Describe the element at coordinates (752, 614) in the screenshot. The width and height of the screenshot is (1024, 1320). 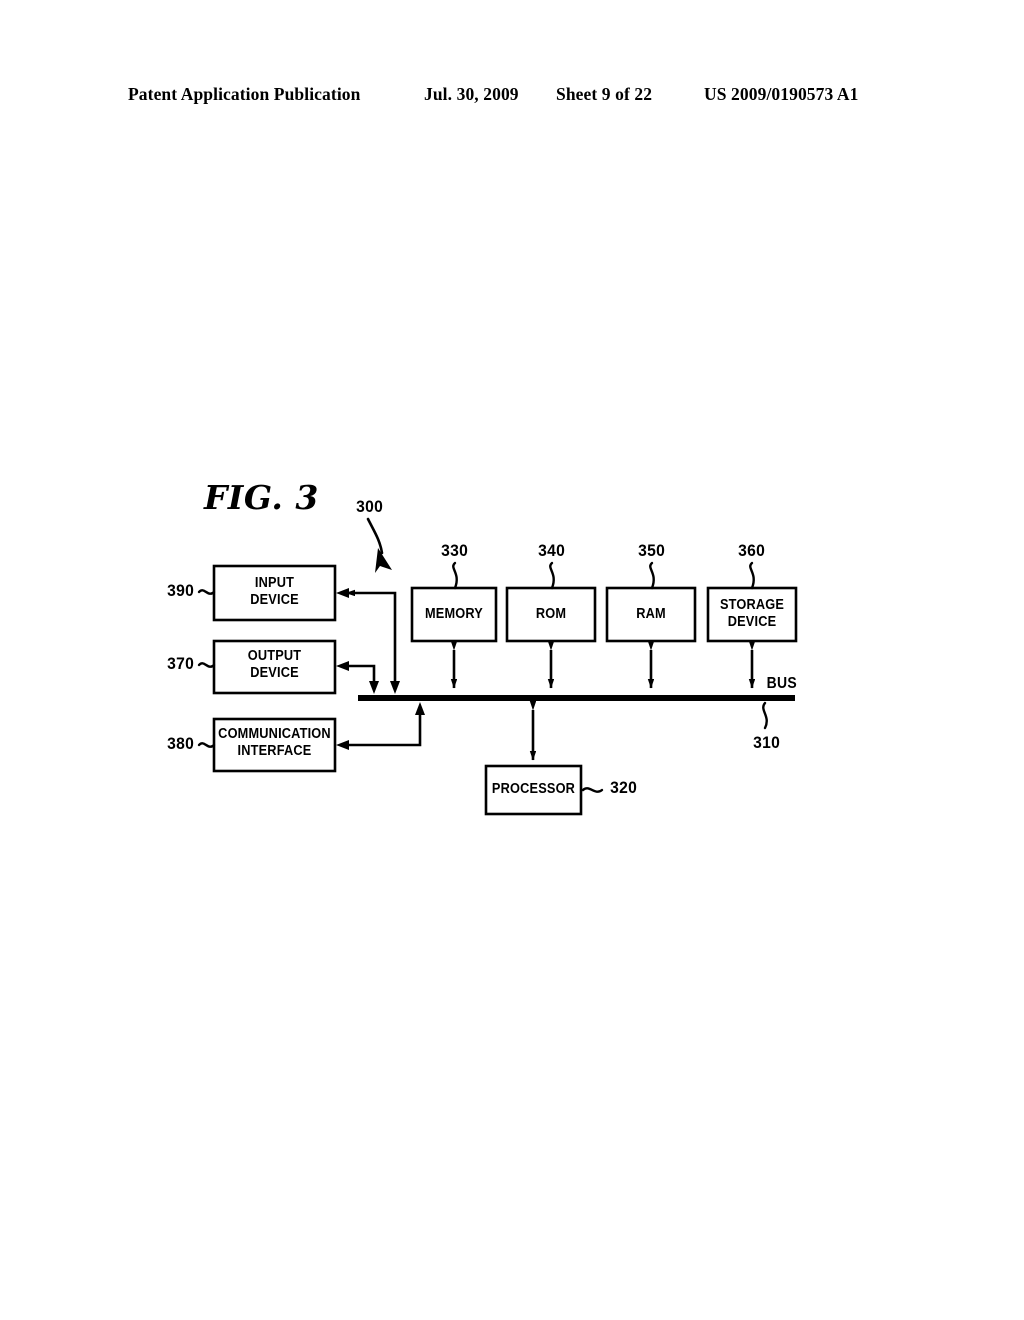
I see `storage-device-box` at that location.